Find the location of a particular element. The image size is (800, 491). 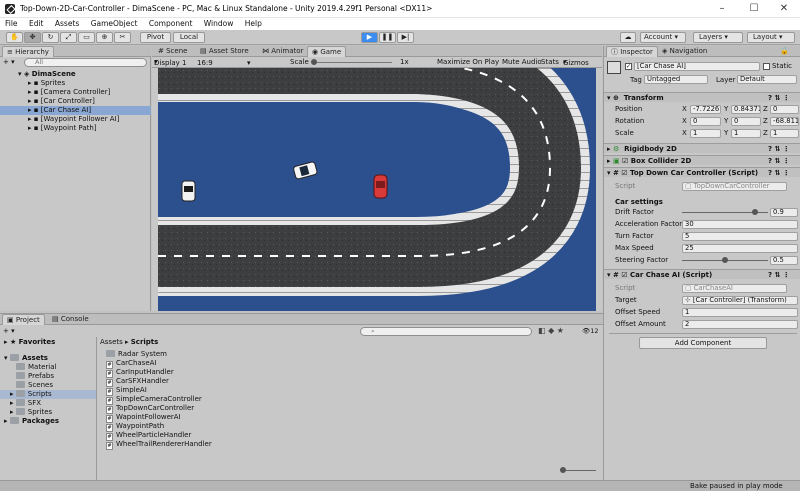

folder-item: Material is located at coordinates (48, 367).